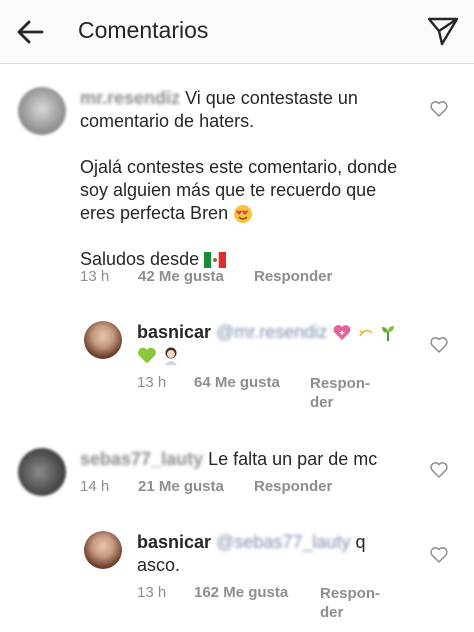  I want to click on timestamp: 14 h, so click(95, 486).